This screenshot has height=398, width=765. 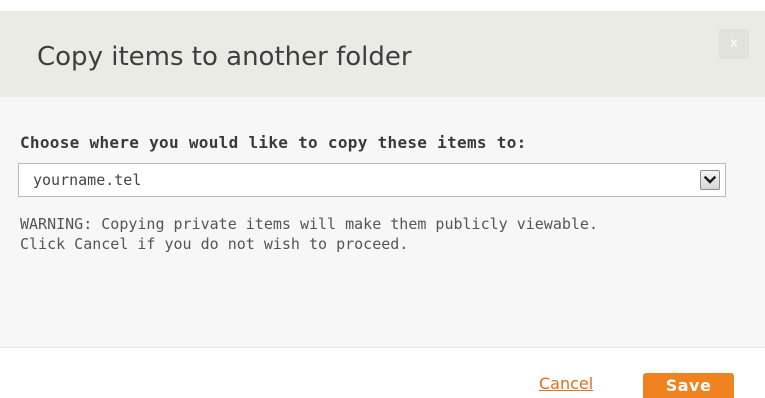 I want to click on dialog-title: Copy items to another folder, so click(x=224, y=57).